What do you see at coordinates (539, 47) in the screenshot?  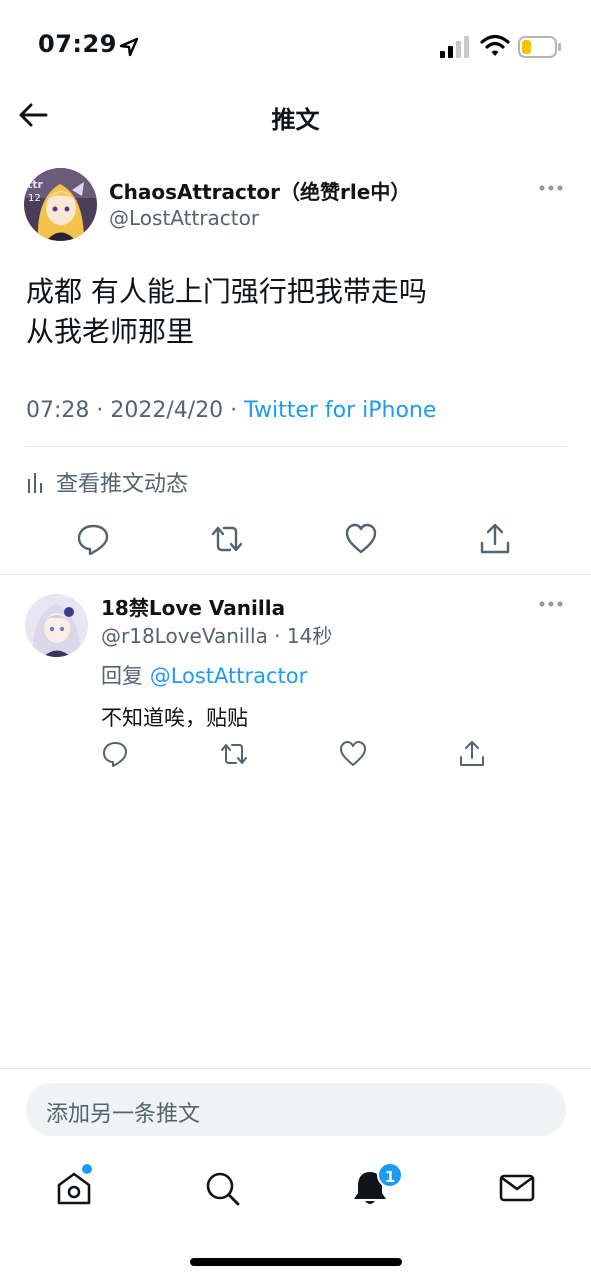 I see `battery-icon` at bounding box center [539, 47].